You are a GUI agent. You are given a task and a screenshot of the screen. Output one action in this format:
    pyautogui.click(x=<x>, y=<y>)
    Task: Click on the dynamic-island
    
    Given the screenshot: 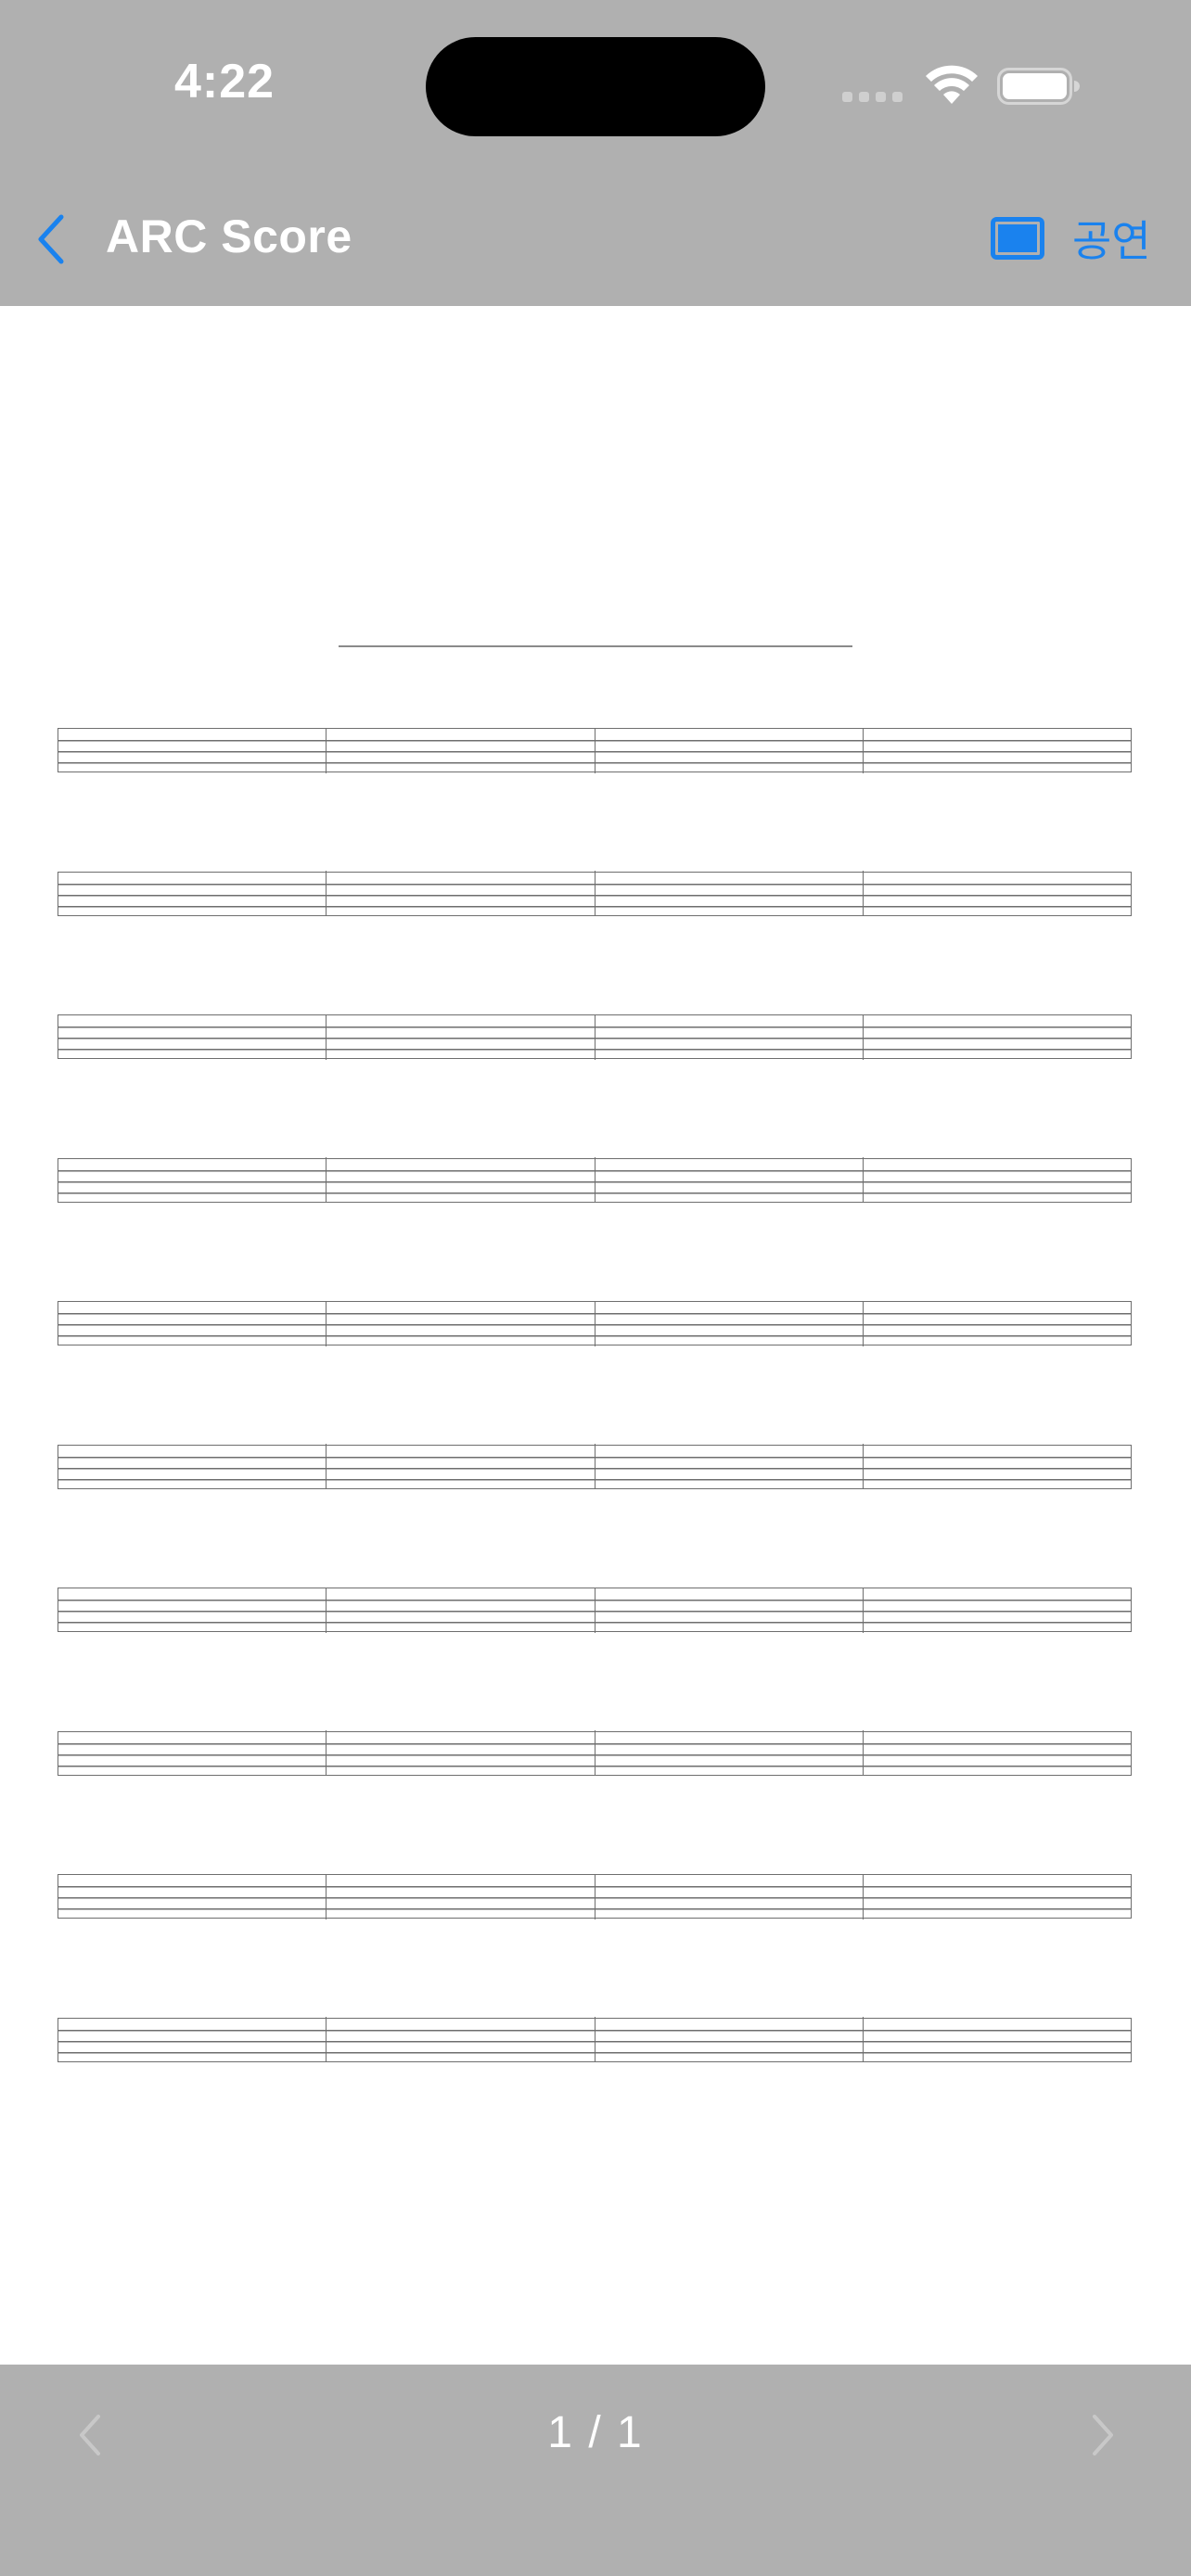 What is the action you would take?
    pyautogui.click(x=595, y=87)
    